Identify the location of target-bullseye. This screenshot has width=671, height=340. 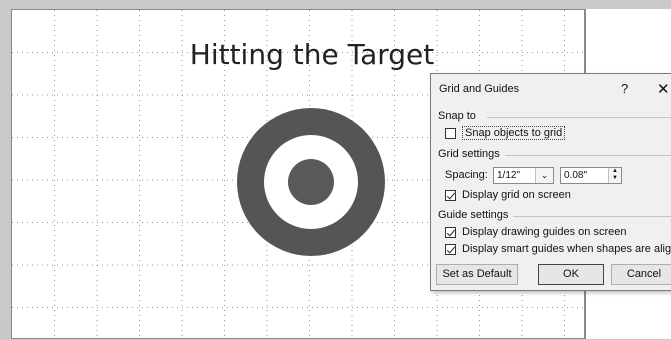
(311, 182).